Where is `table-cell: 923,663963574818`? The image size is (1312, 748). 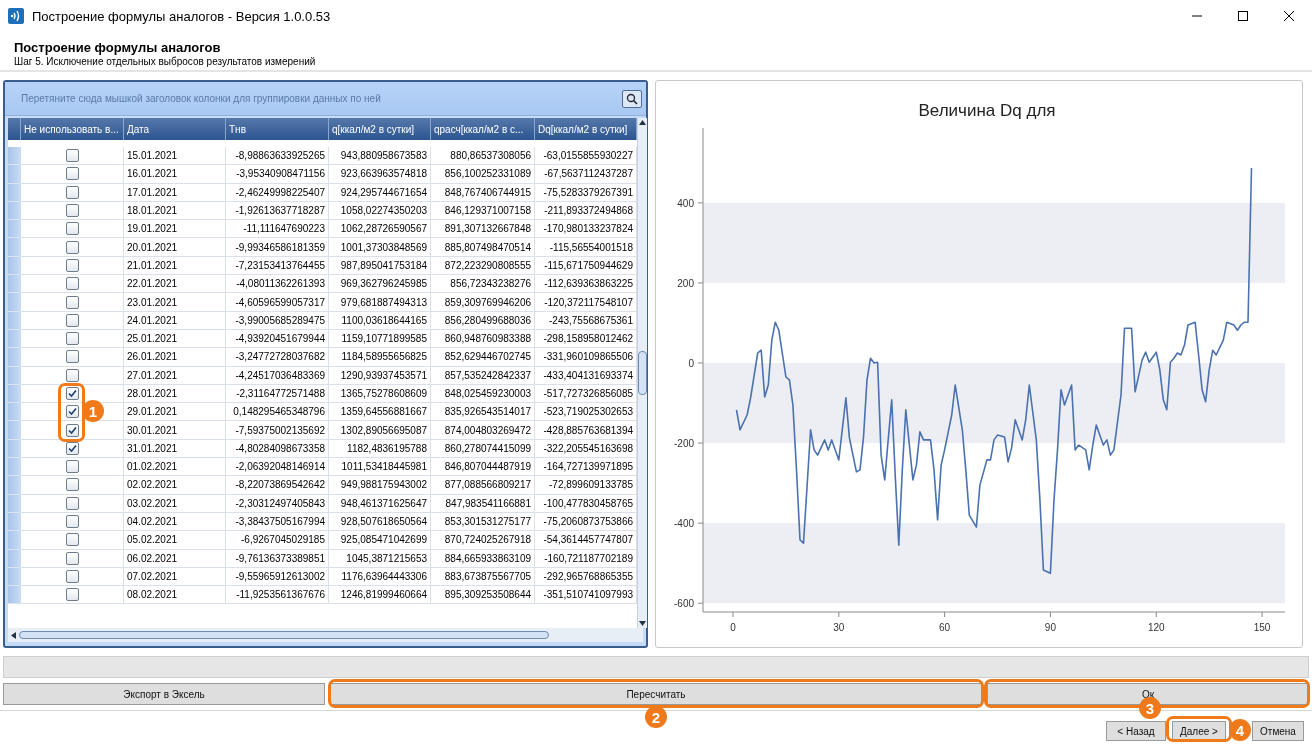 table-cell: 923,663963574818 is located at coordinates (380, 174).